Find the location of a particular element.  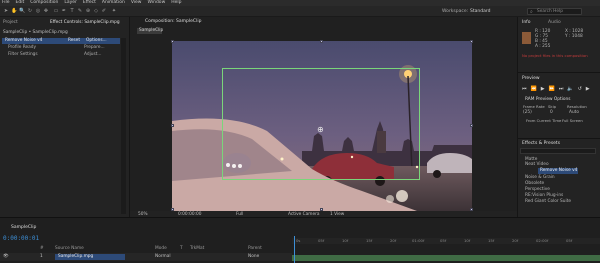

hand-tool-icon: ✋ is located at coordinates (14, 11).